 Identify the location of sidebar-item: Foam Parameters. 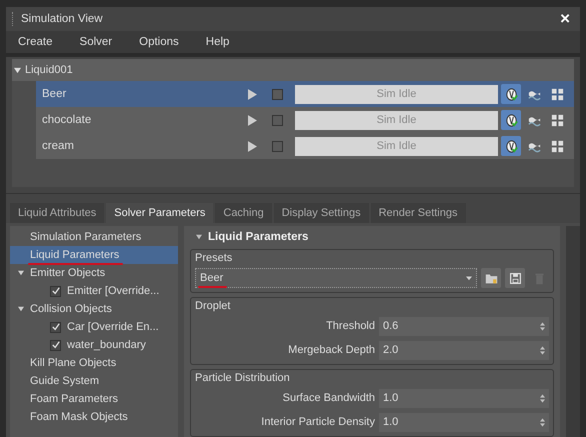
(94, 399).